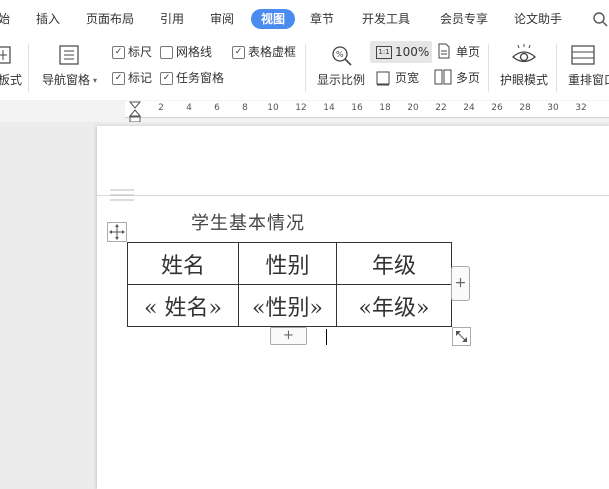 Image resolution: width=609 pixels, height=489 pixels. Describe the element at coordinates (322, 19) in the screenshot. I see `menu-chapter: 章节` at that location.